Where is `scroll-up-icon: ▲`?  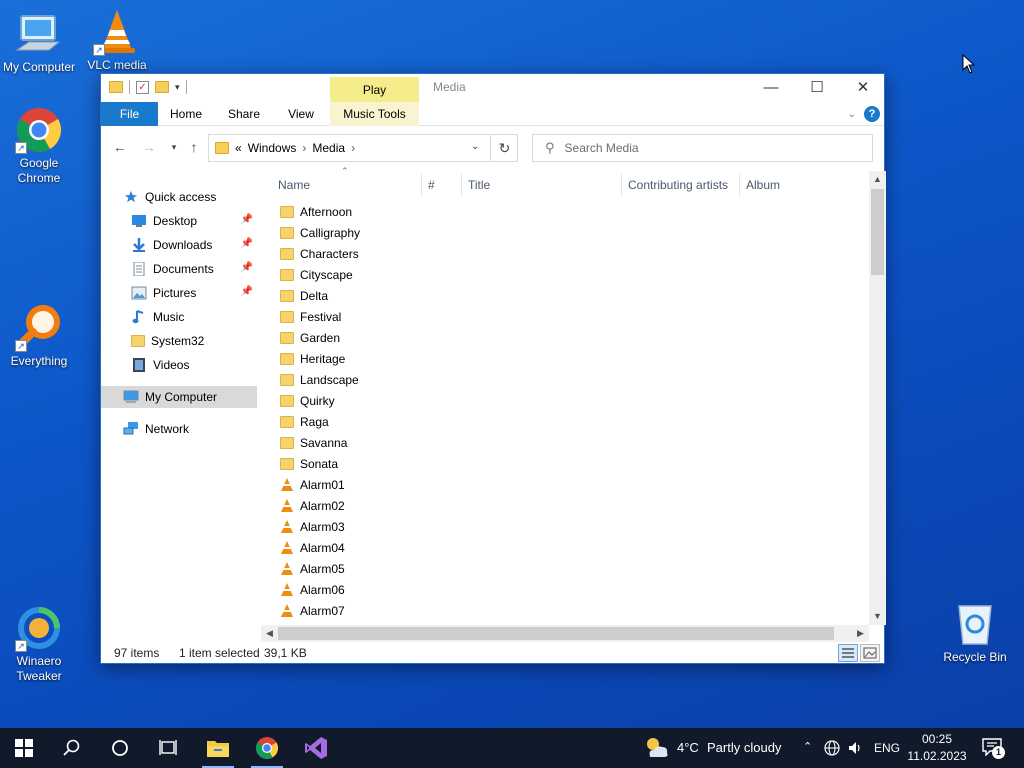 scroll-up-icon: ▲ is located at coordinates (877, 179).